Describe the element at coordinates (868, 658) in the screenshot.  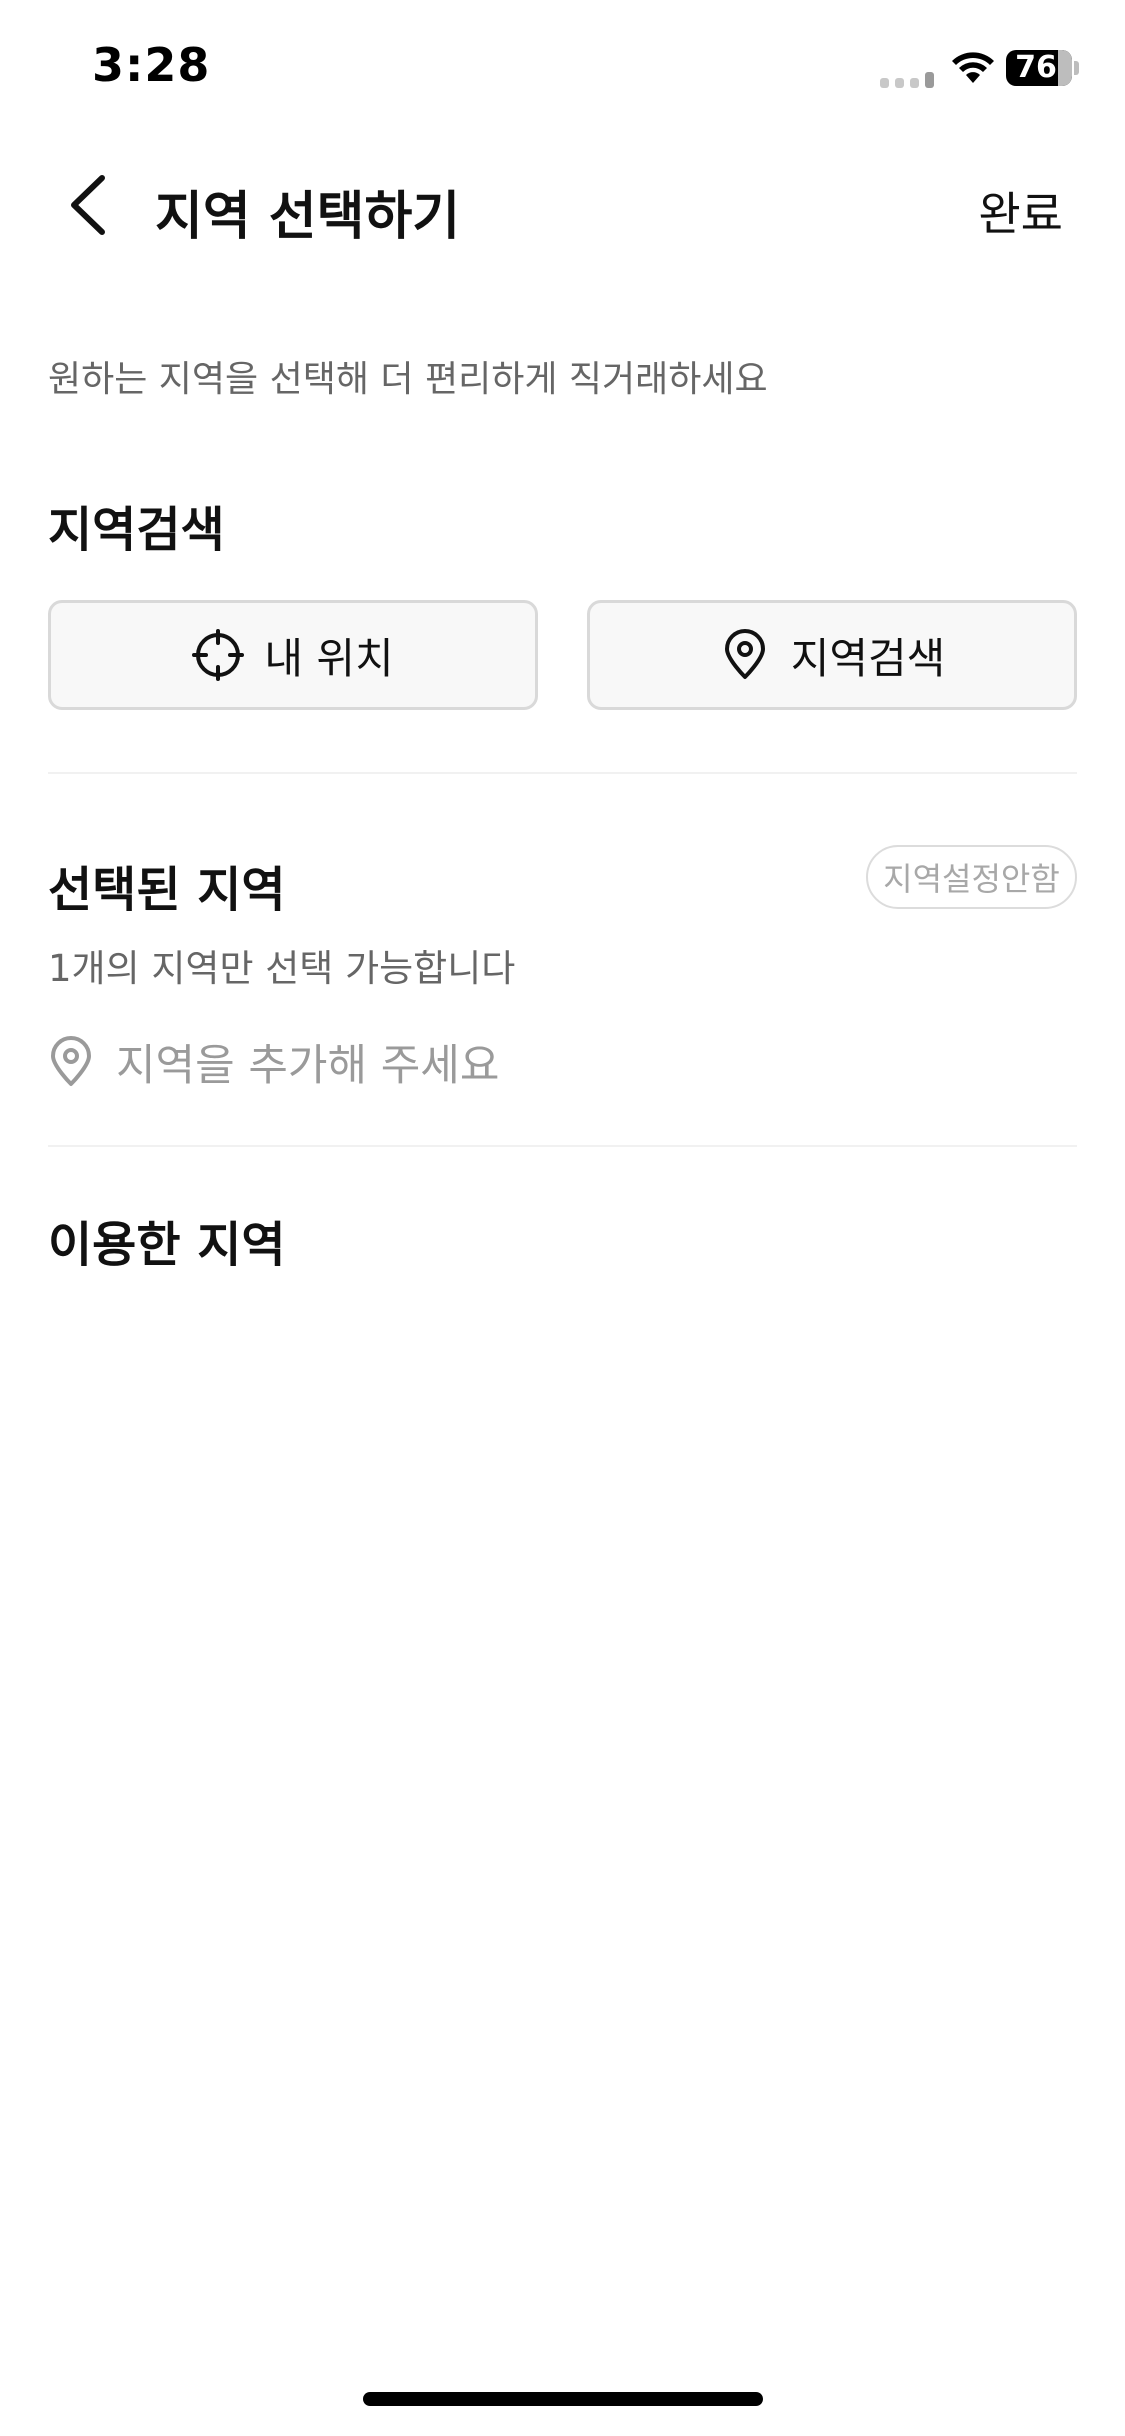
I see `region-search-label: 지역검색` at that location.